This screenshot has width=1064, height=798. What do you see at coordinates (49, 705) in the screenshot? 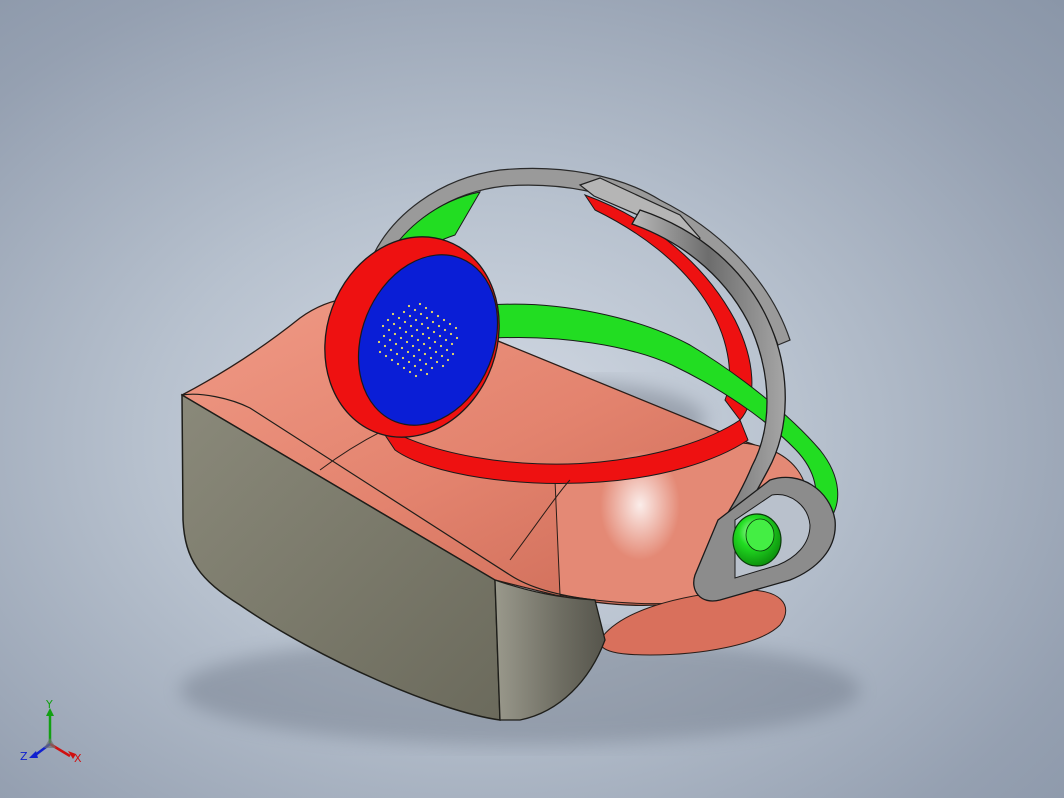
I see `y-axis-label: Y` at bounding box center [49, 705].